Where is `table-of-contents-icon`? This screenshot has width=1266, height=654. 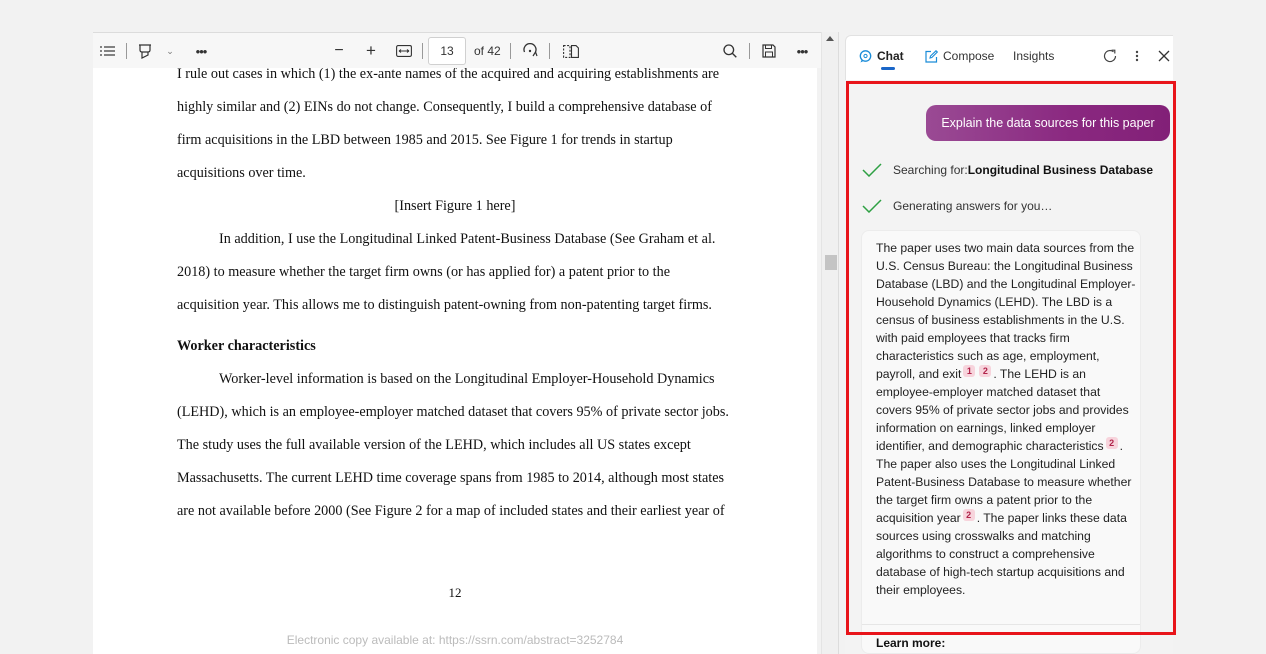
table-of-contents-icon is located at coordinates (107, 51).